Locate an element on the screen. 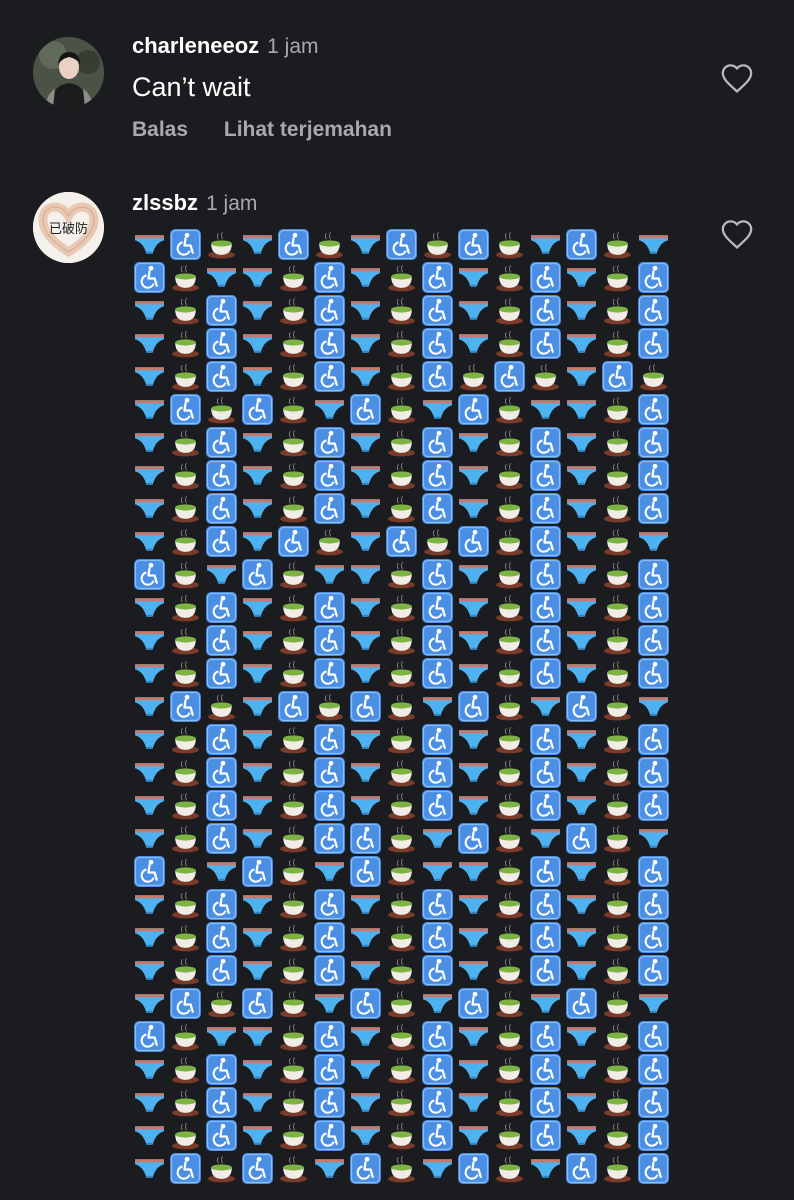  see-translation-button: Lihat terjemahan is located at coordinates (308, 129).